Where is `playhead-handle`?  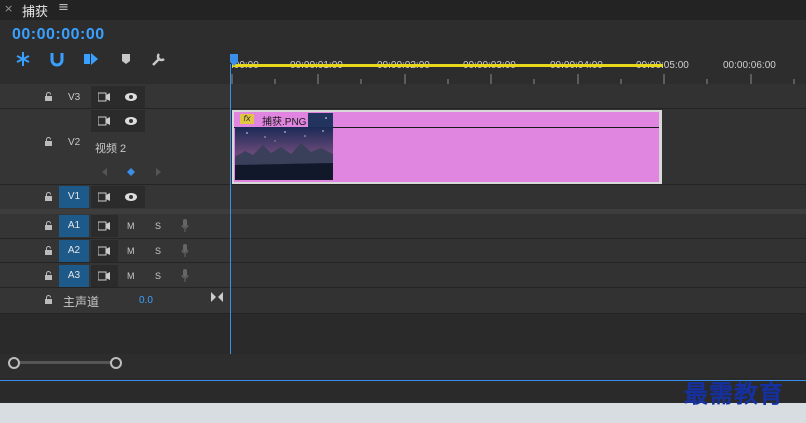 playhead-handle is located at coordinates (234, 60).